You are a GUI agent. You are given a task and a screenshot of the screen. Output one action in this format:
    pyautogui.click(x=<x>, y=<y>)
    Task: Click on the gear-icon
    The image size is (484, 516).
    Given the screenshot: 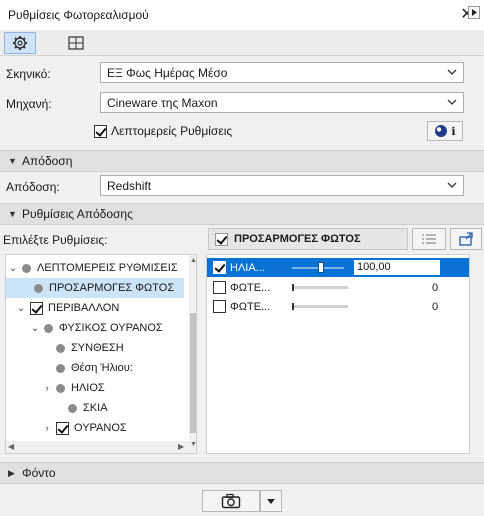 What is the action you would take?
    pyautogui.click(x=20, y=43)
    